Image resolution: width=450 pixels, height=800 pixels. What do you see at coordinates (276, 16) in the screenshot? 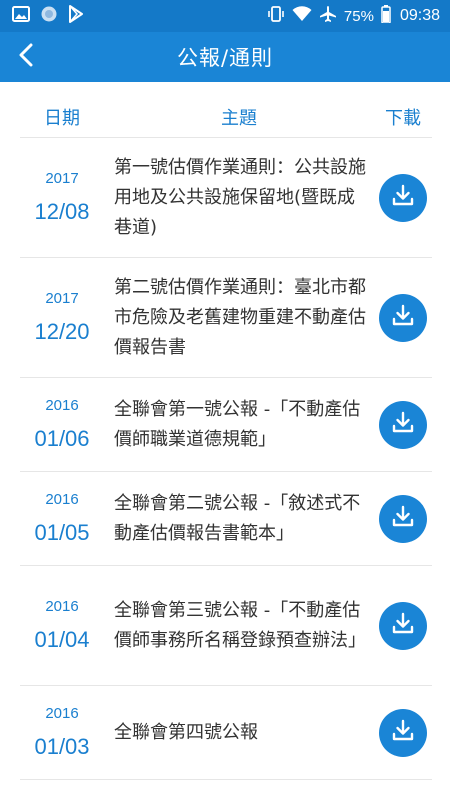
I see `vibrate-icon` at bounding box center [276, 16].